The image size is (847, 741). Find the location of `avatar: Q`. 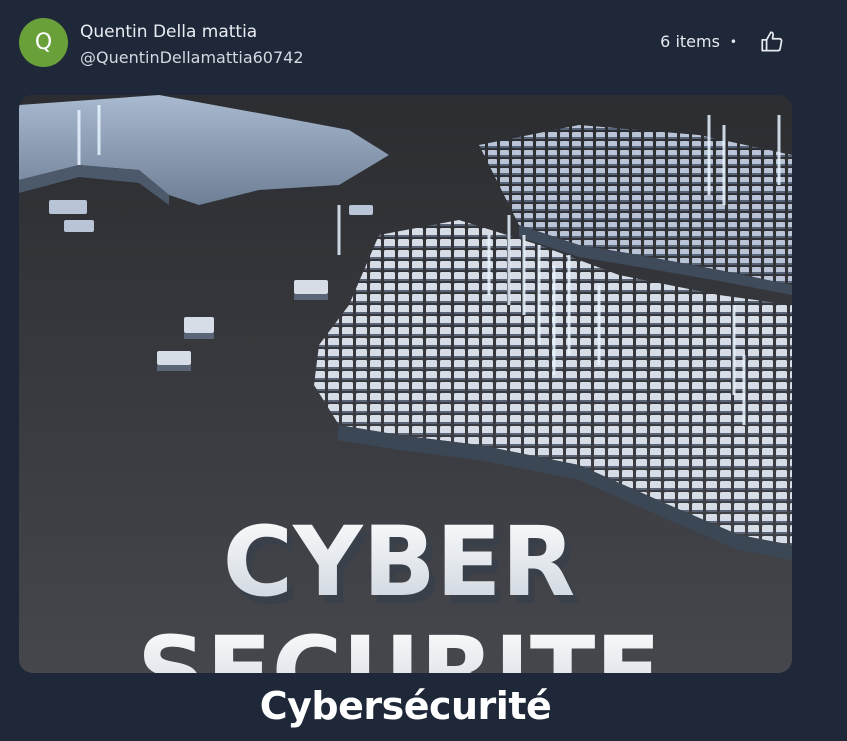

avatar: Q is located at coordinates (43, 42).